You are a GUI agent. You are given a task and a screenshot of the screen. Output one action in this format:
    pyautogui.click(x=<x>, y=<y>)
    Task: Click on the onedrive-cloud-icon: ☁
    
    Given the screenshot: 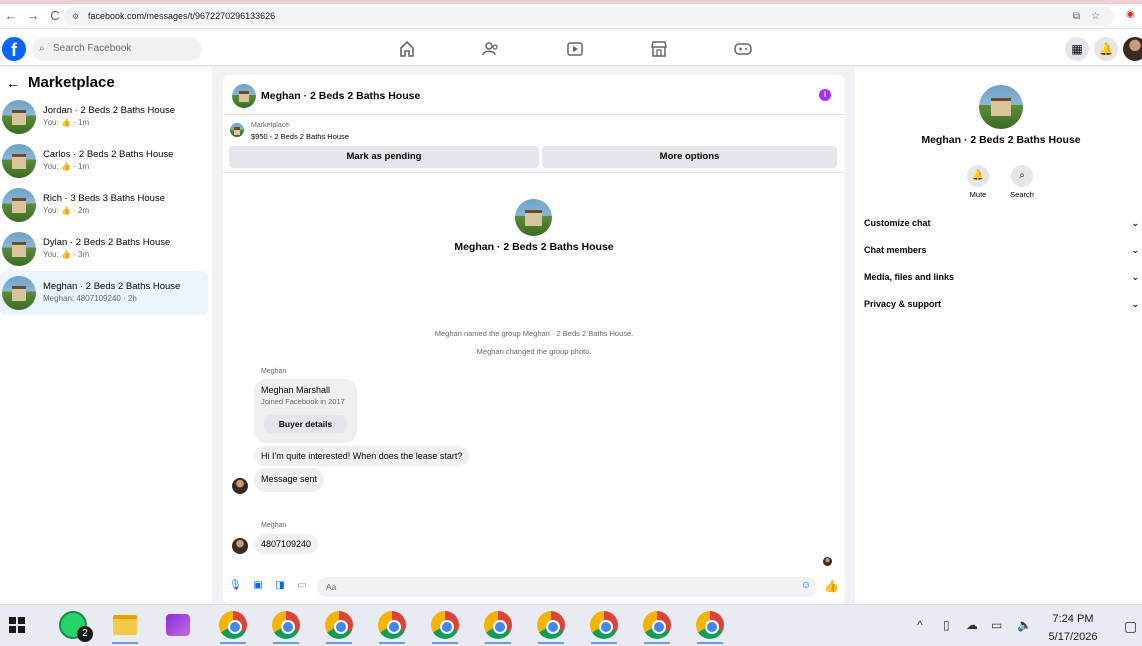 What is the action you would take?
    pyautogui.click(x=972, y=625)
    